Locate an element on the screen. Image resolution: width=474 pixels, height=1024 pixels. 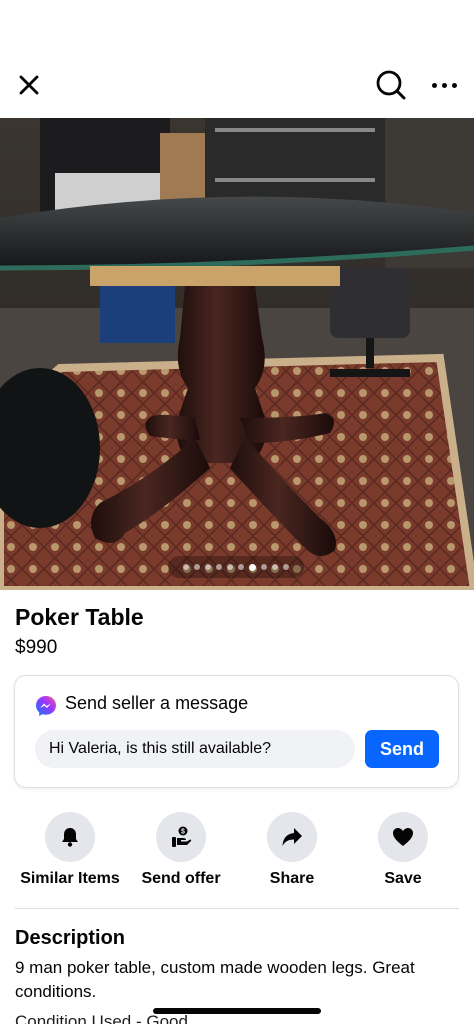
pager-dot-active is located at coordinates (252, 567).